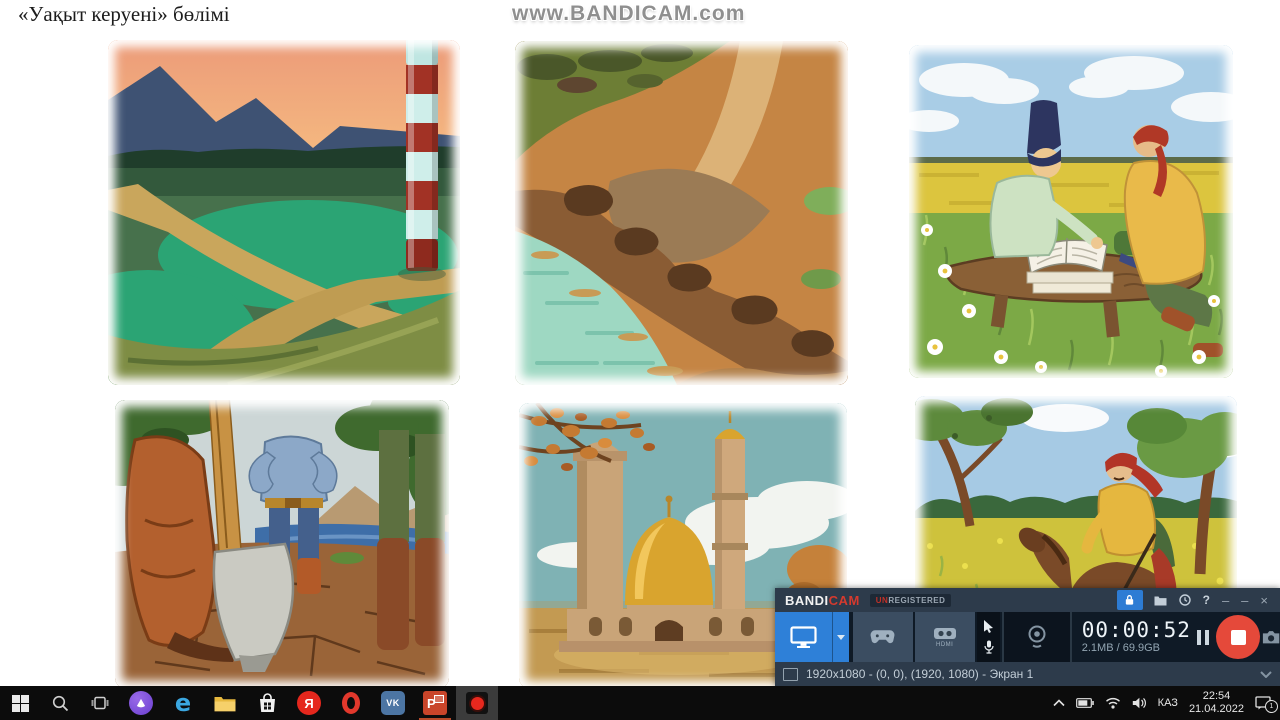 This screenshot has width=1280, height=720. I want to click on battery-icon, so click(1084, 703).